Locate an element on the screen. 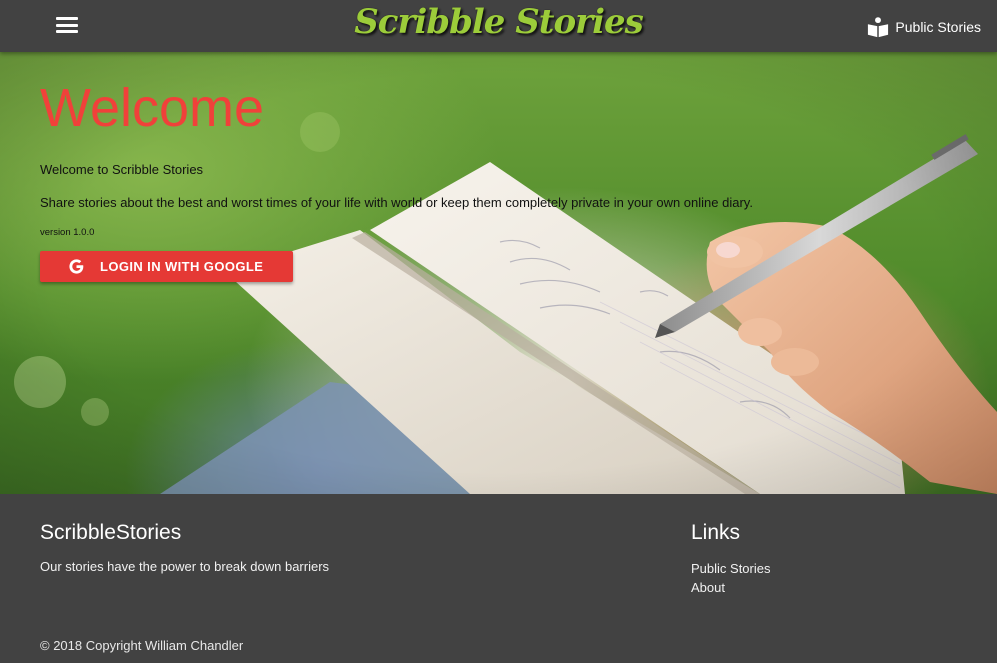 The height and width of the screenshot is (663, 997). top-navbar: Scribble Stories Public Stories is located at coordinates (498, 26).